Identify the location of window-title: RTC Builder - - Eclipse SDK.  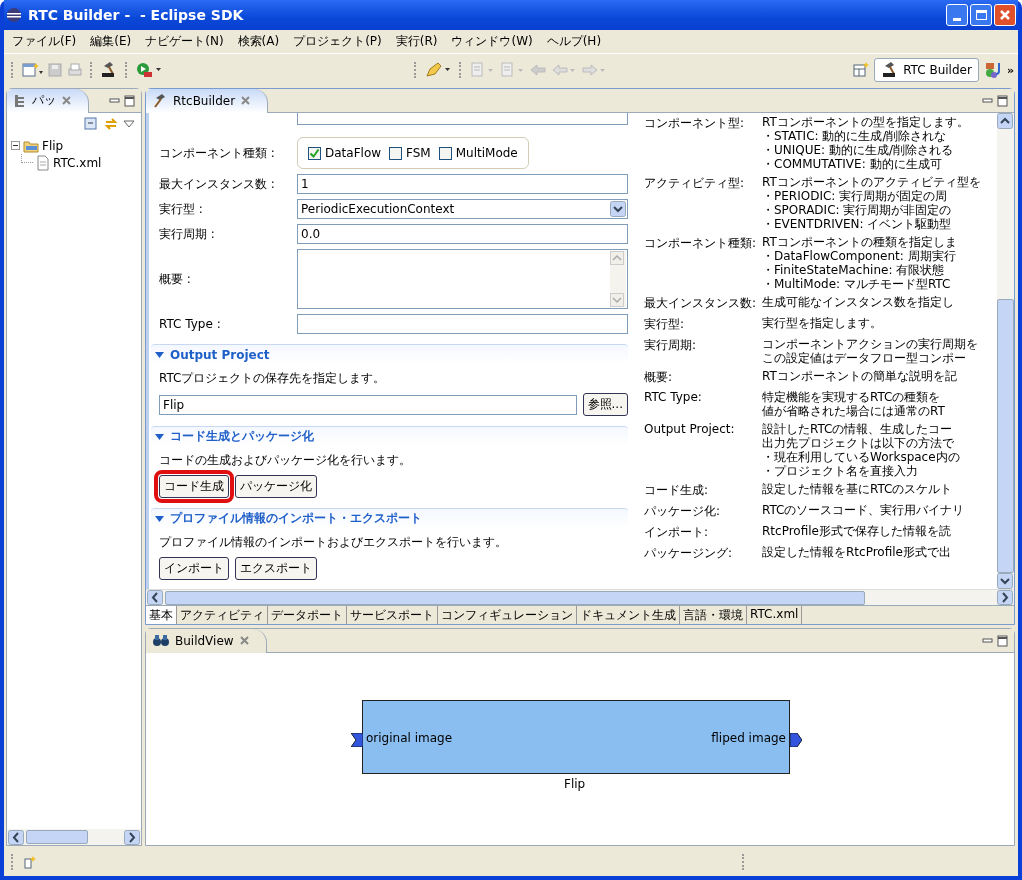
(136, 15).